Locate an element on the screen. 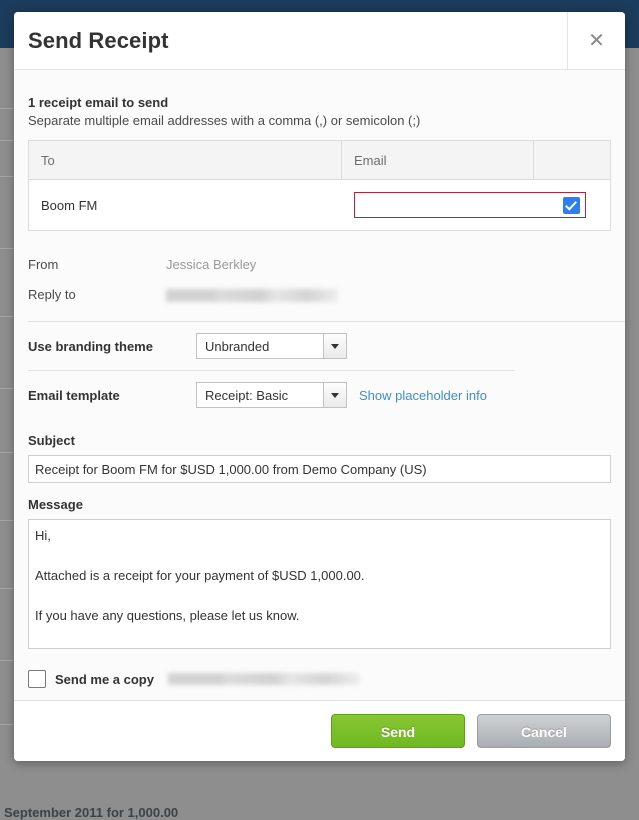  from-value: Jessica Berkley is located at coordinates (211, 264).